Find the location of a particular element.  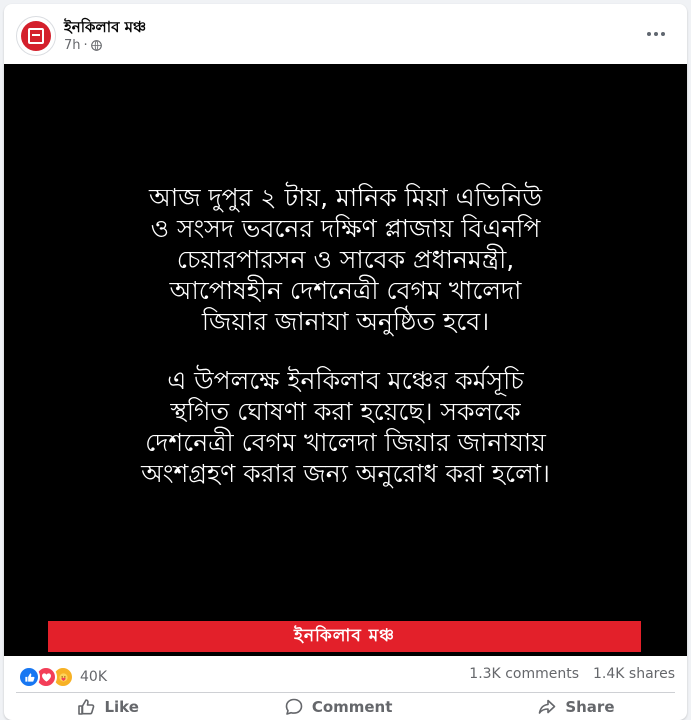

page-logo-icon is located at coordinates (36, 36).